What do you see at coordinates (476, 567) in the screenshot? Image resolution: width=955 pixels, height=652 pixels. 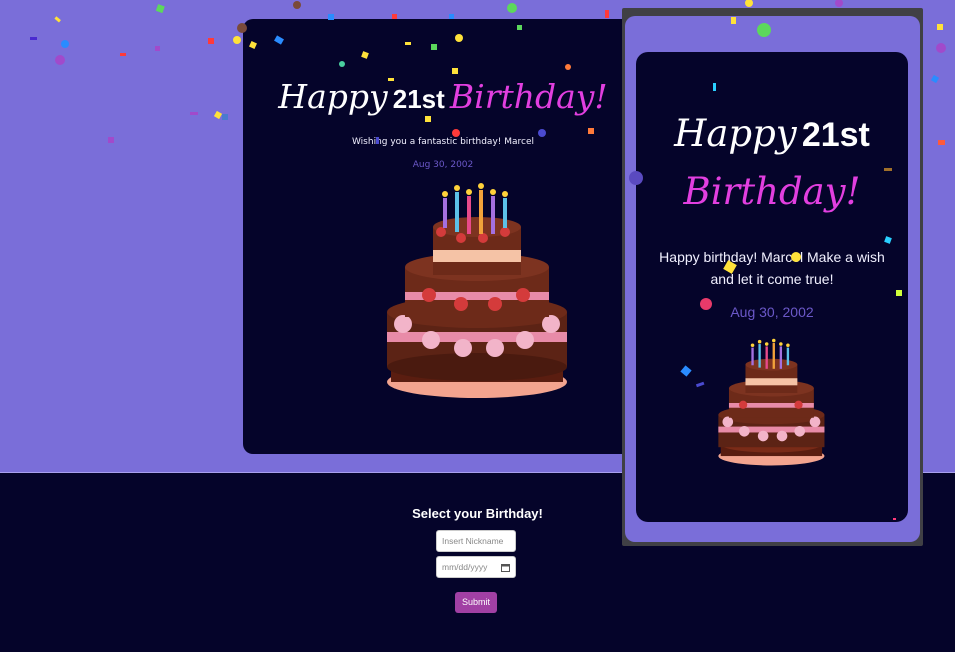 I see `birthday-date-input: mm/dd/yyyy` at bounding box center [476, 567].